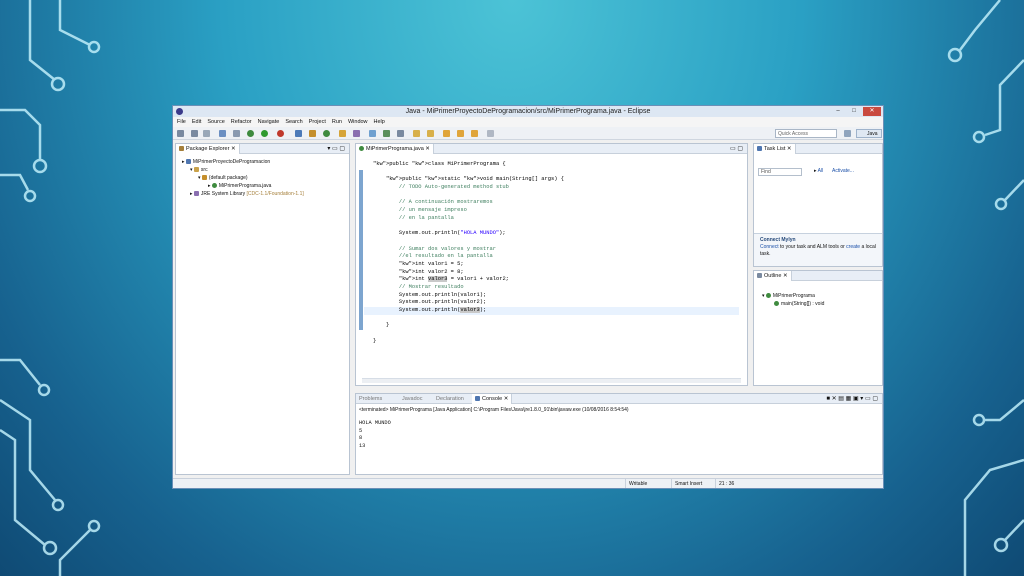  What do you see at coordinates (445, 202) in the screenshot?
I see `code-line: // A continuación mostraremos` at bounding box center [445, 202].